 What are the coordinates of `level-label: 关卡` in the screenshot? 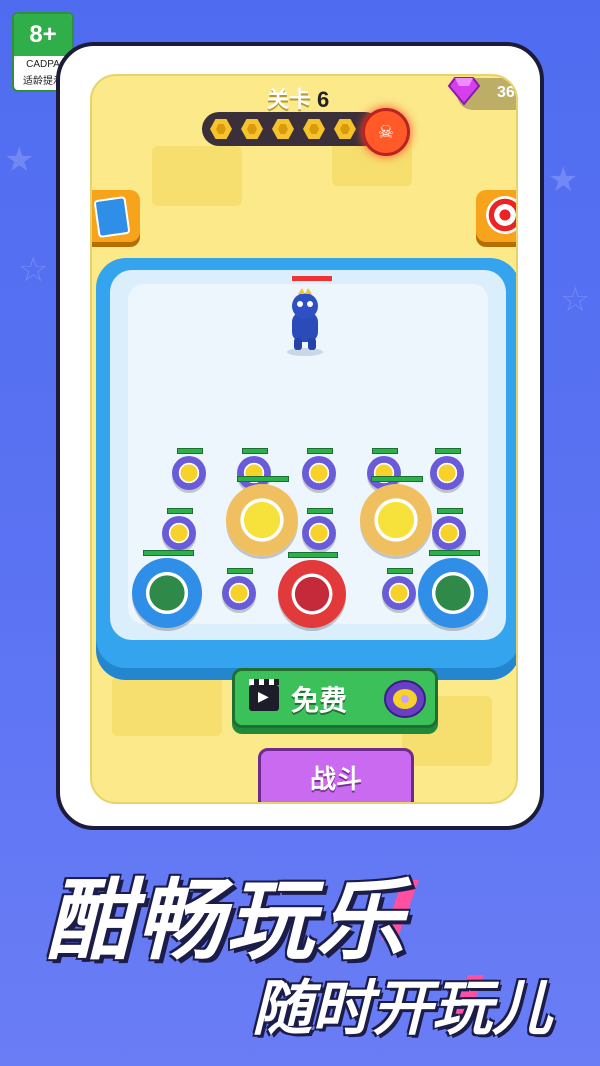 It's located at (289, 99).